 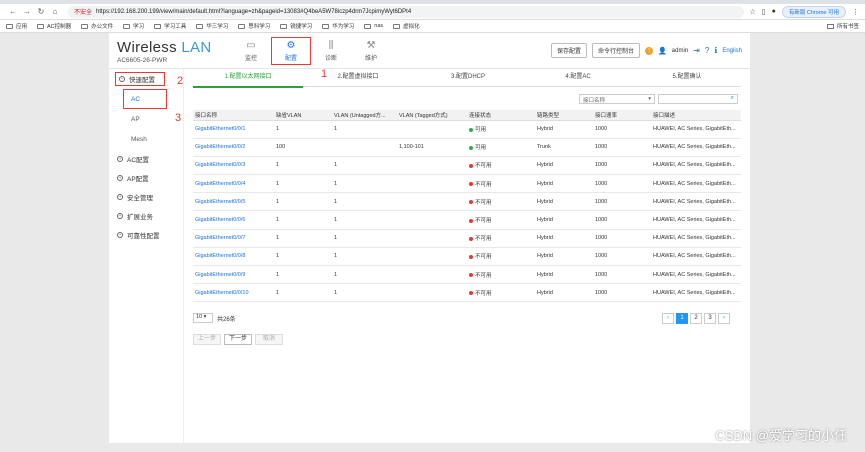 I want to click on cli-console-button: 命令行控制台, so click(x=616, y=50).